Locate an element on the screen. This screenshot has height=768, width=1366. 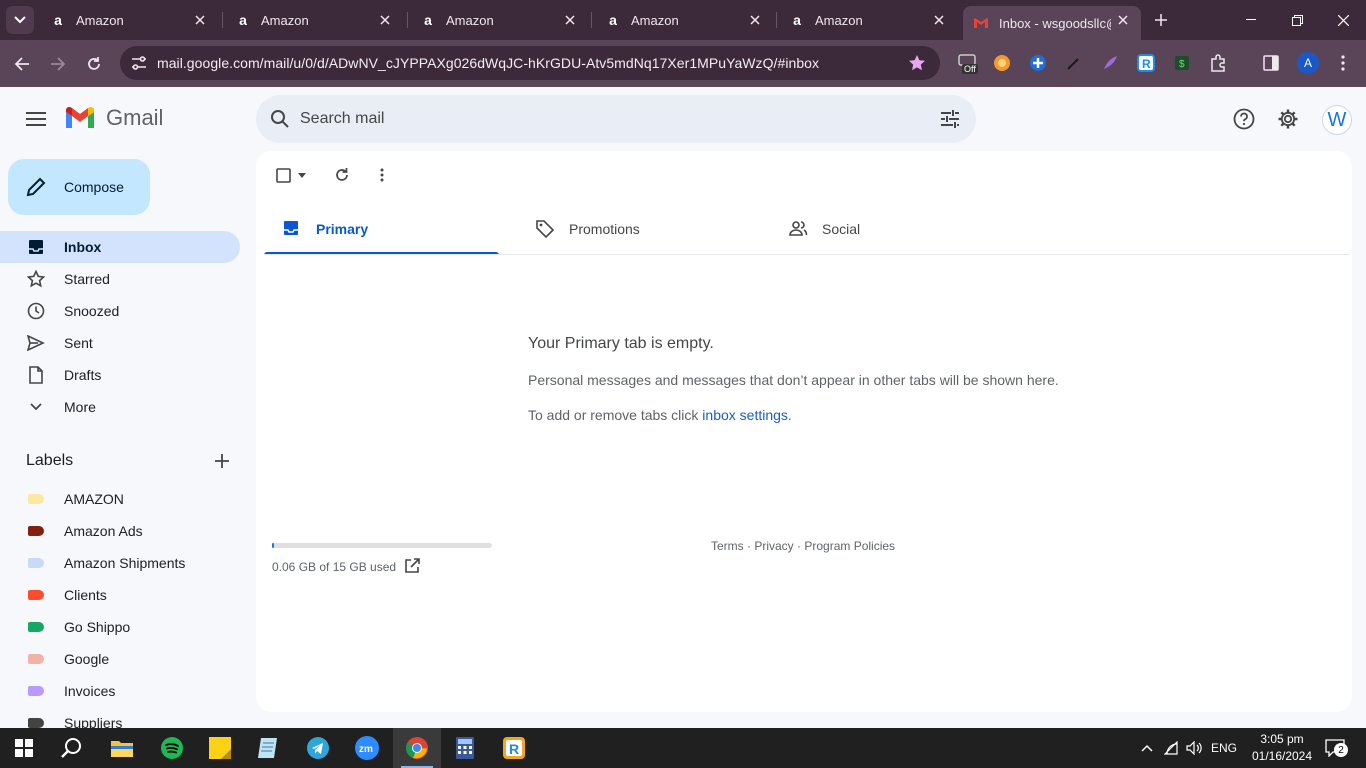
terms-link: Terms is located at coordinates (727, 546).